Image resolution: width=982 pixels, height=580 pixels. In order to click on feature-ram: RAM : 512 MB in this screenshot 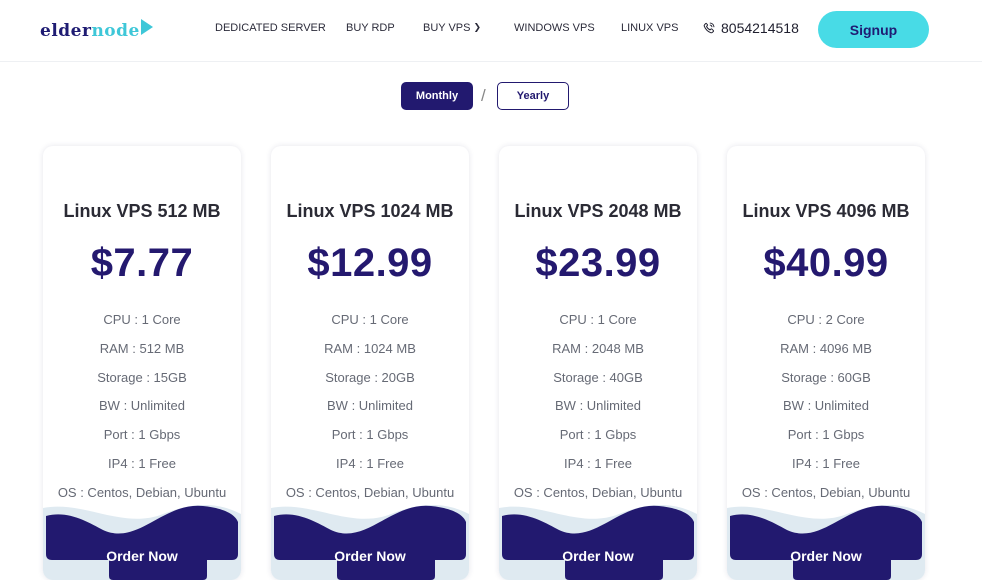, I will do `click(142, 348)`.